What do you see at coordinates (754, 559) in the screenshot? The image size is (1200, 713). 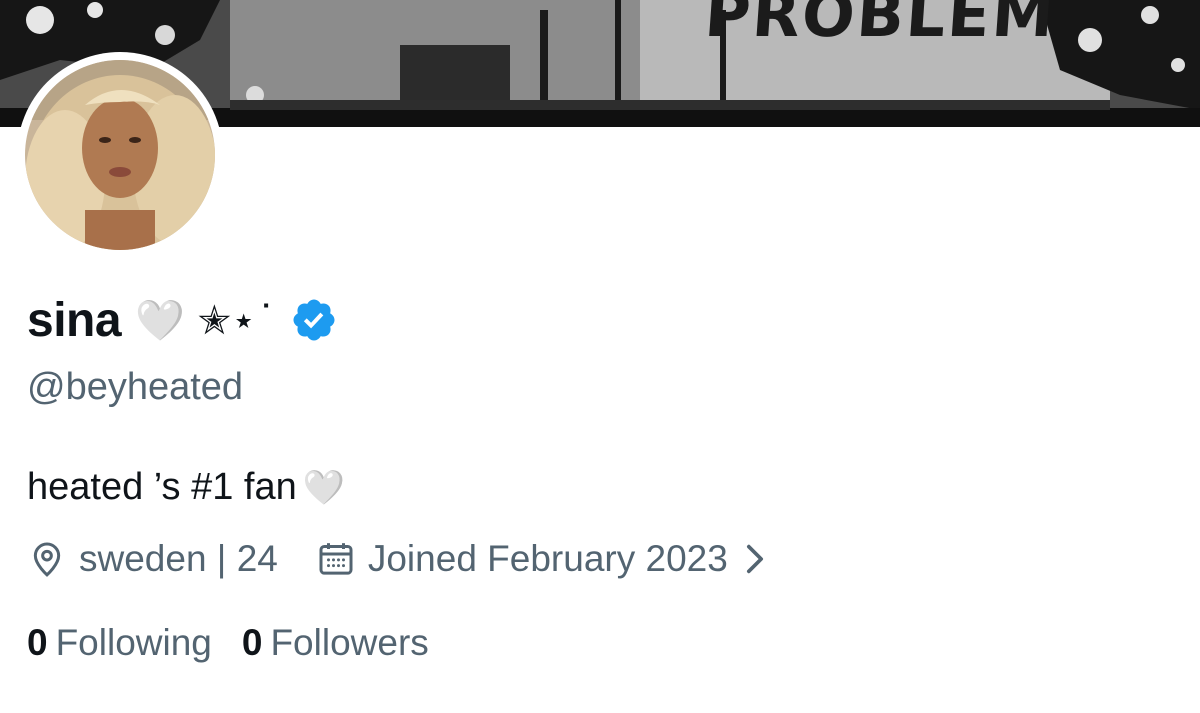 I see `chevron-right-icon` at bounding box center [754, 559].